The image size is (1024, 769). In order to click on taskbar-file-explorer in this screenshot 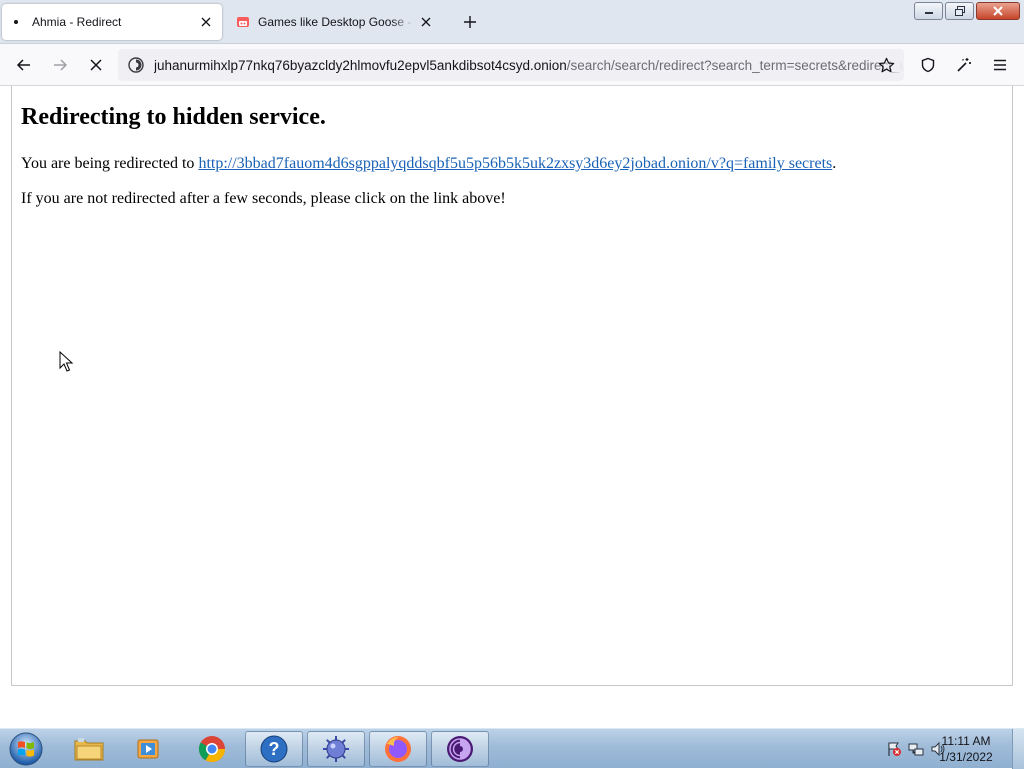, I will do `click(89, 749)`.